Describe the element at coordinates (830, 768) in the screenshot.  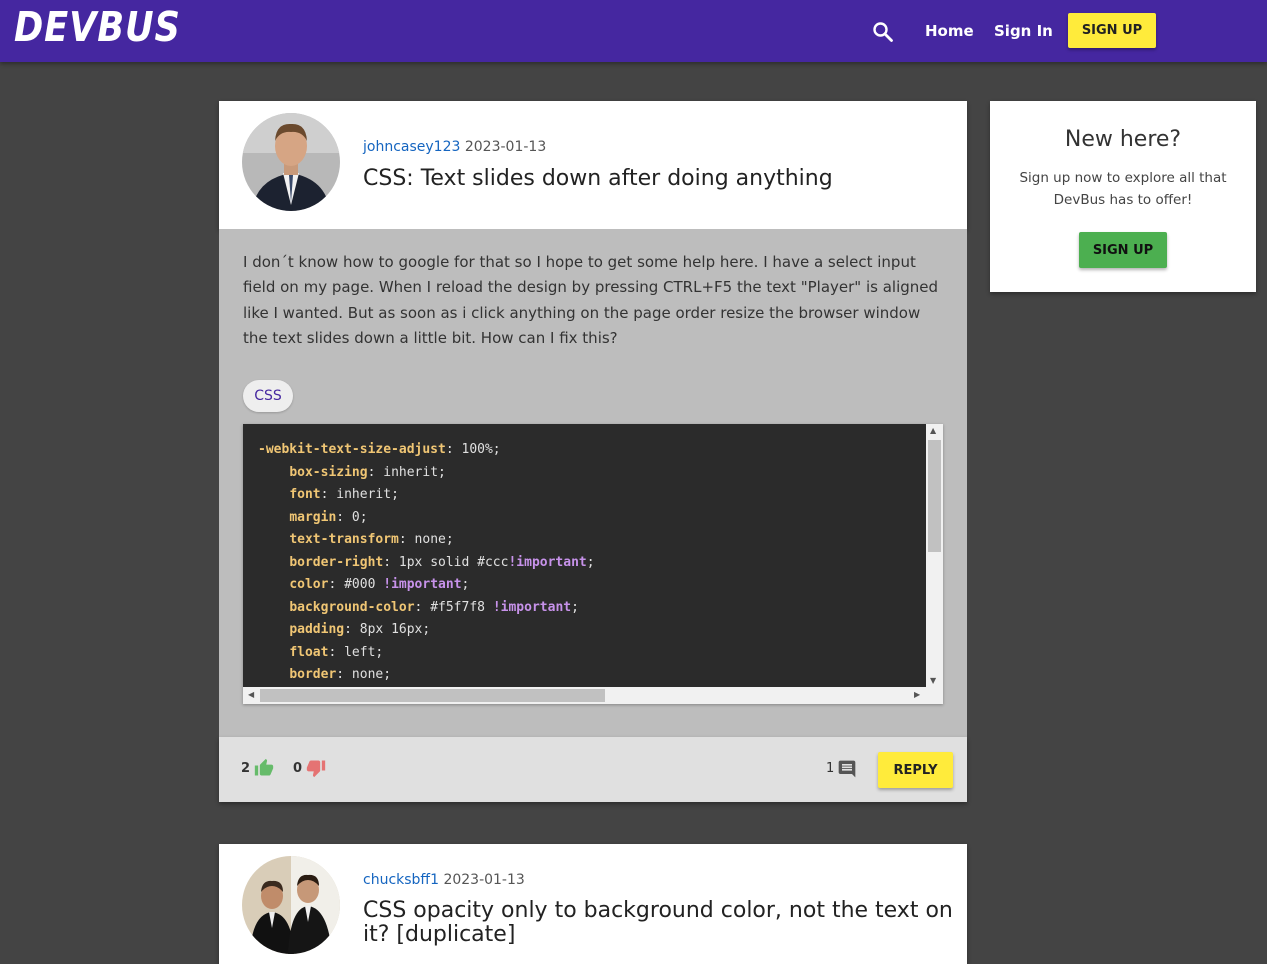
I see `comment-count: 1` at that location.